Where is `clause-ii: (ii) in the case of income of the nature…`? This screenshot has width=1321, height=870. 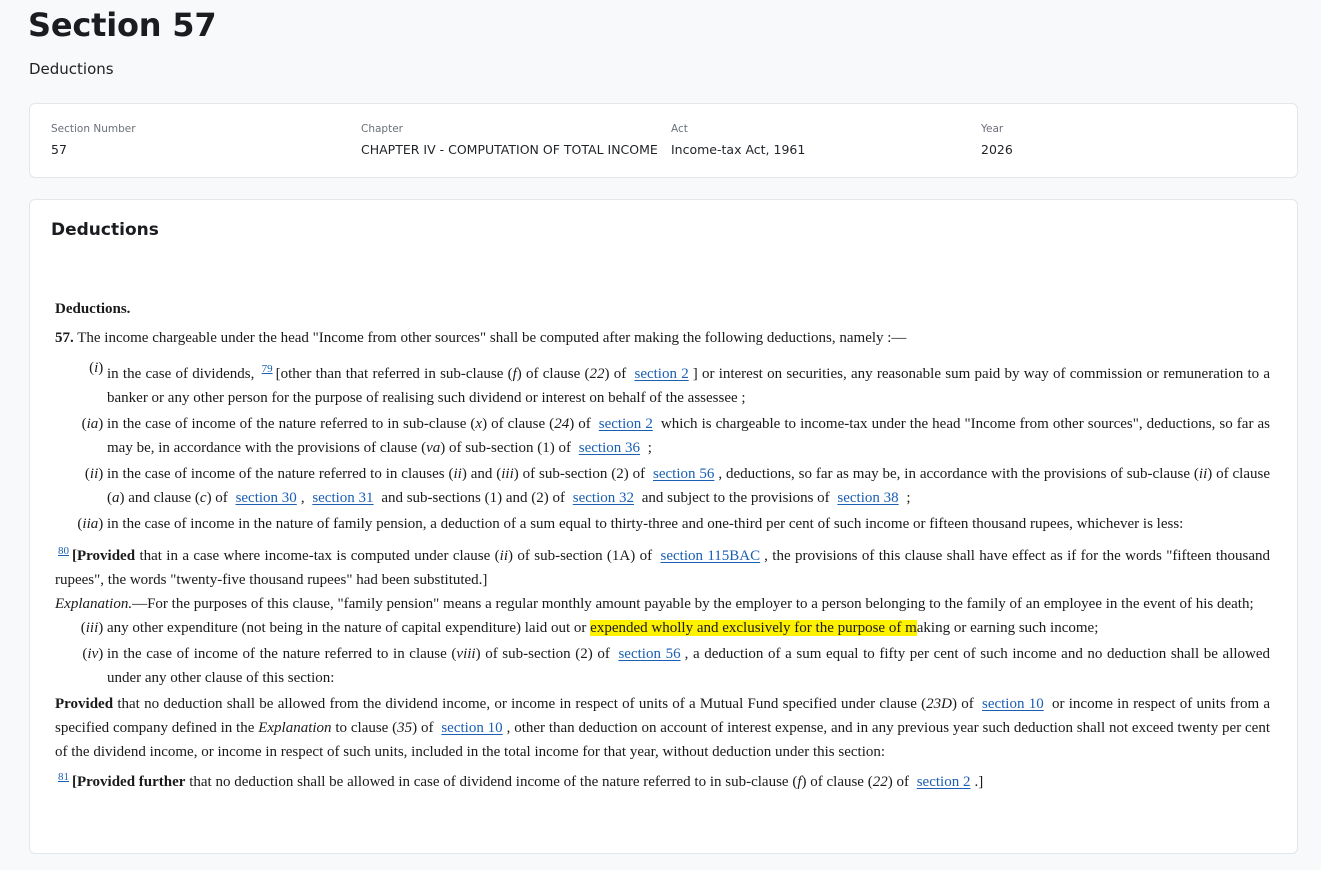
clause-ii: (ii) in the case of income of the nature… is located at coordinates (662, 486).